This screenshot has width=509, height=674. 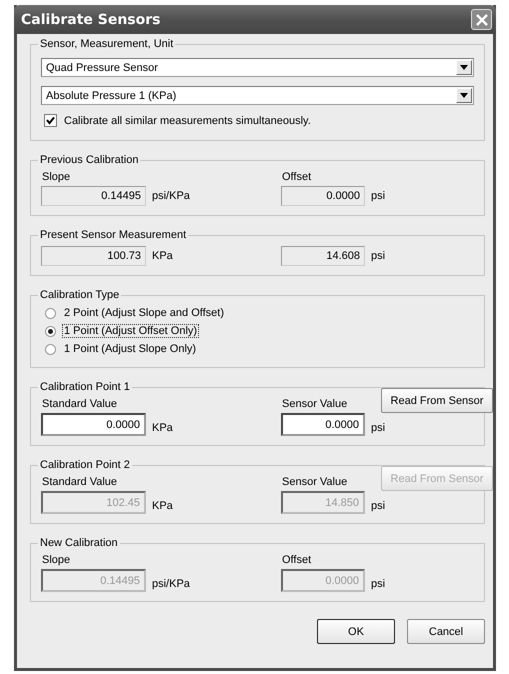 I want to click on close-icon, so click(x=481, y=19).